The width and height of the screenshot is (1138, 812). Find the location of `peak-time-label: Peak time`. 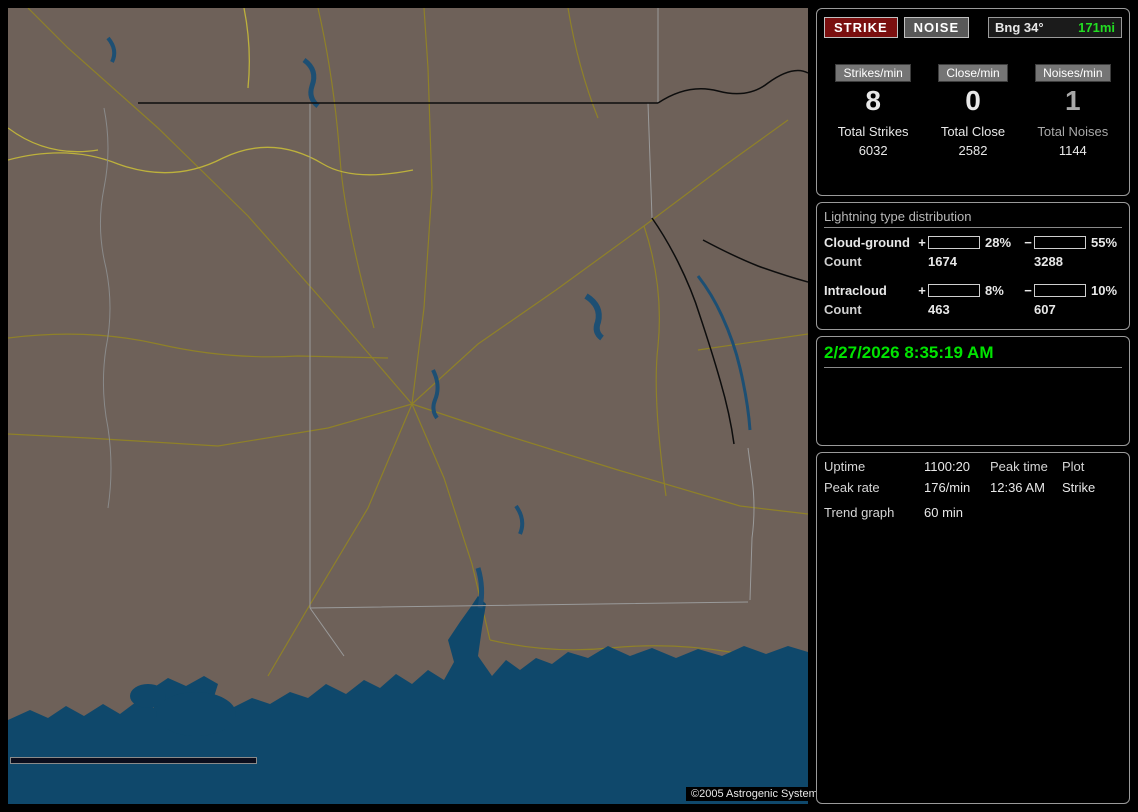

peak-time-label: Peak time is located at coordinates (1019, 466).